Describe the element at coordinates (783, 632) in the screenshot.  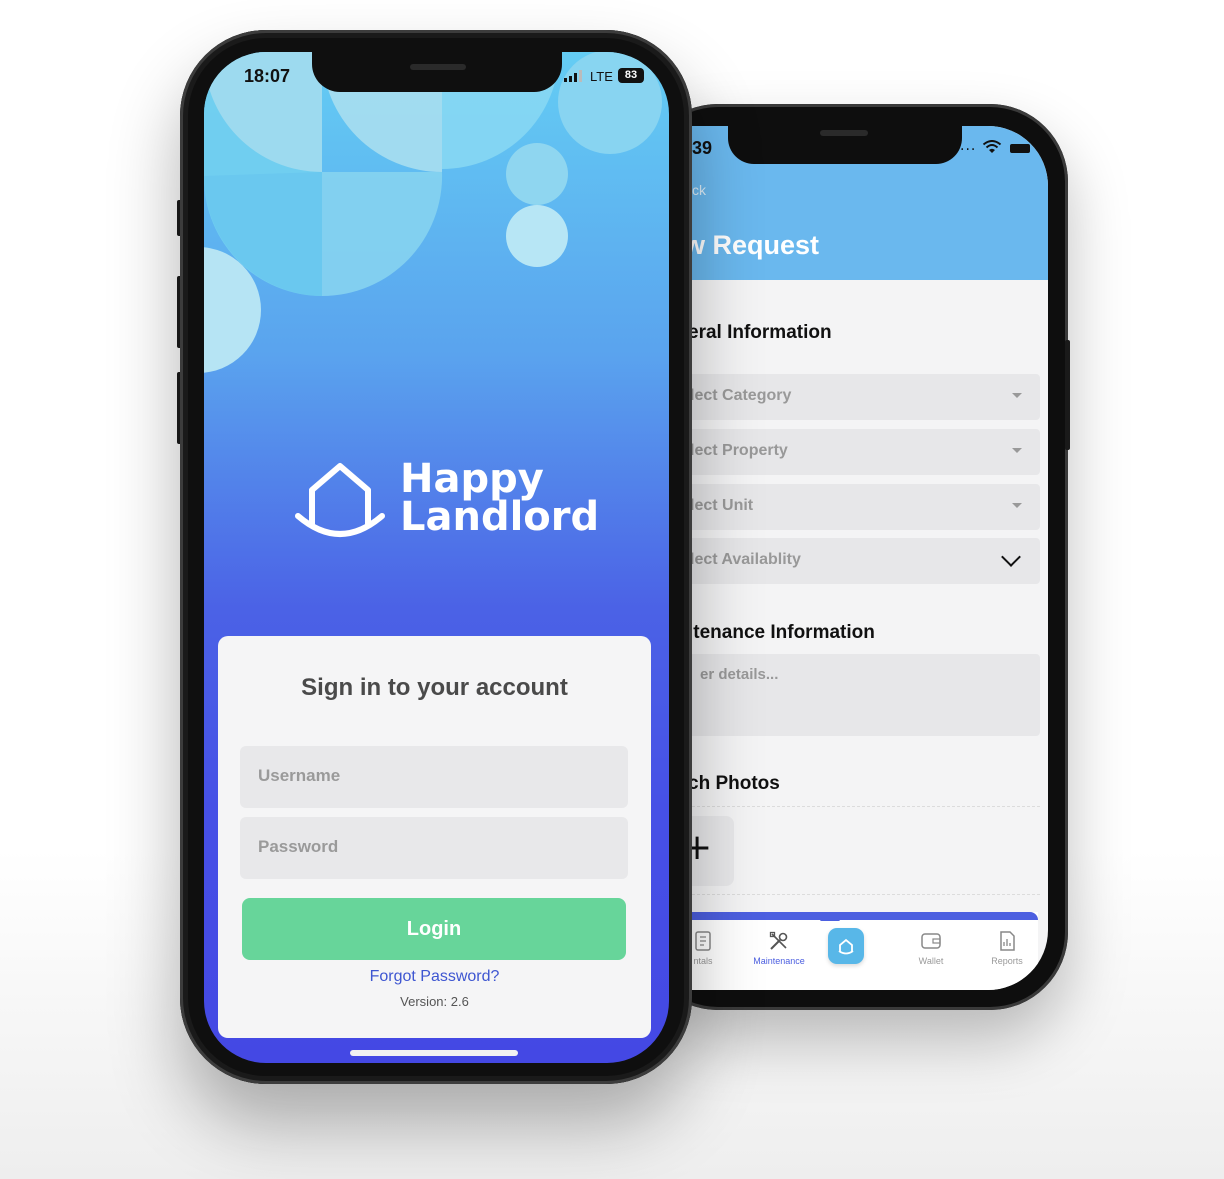
I see `maintenance-information-heading: itenance Information` at that location.